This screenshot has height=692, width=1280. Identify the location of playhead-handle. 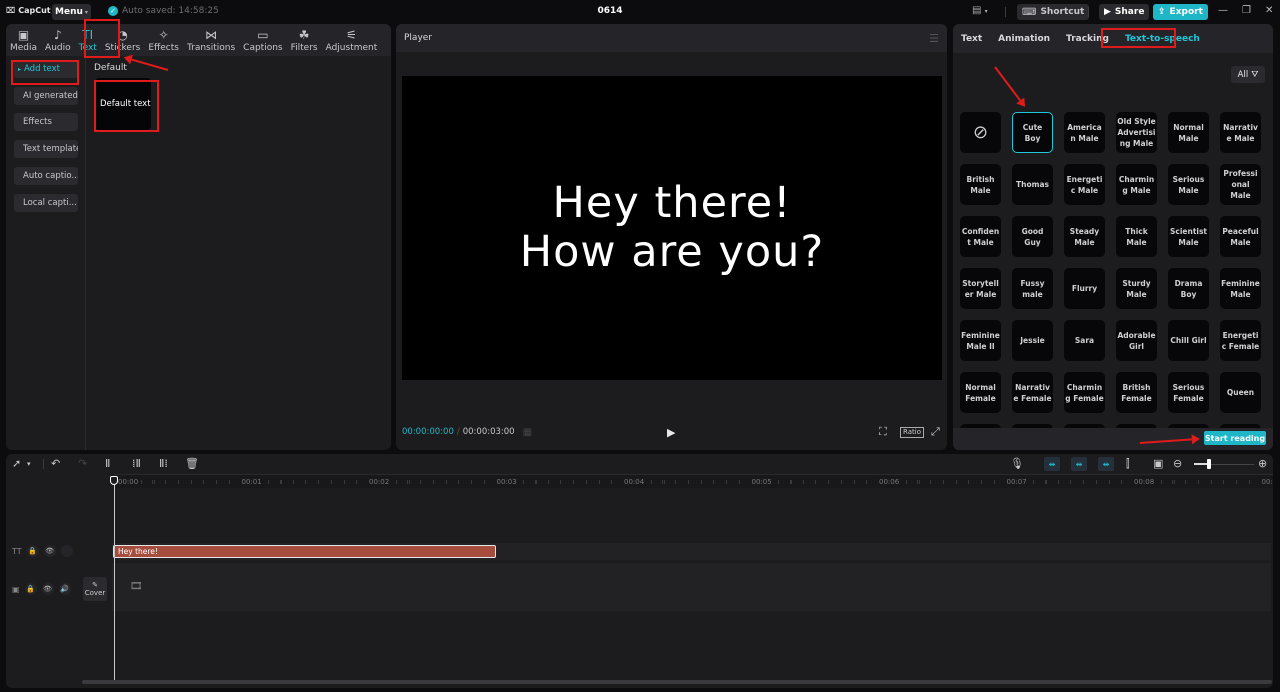
(114, 480).